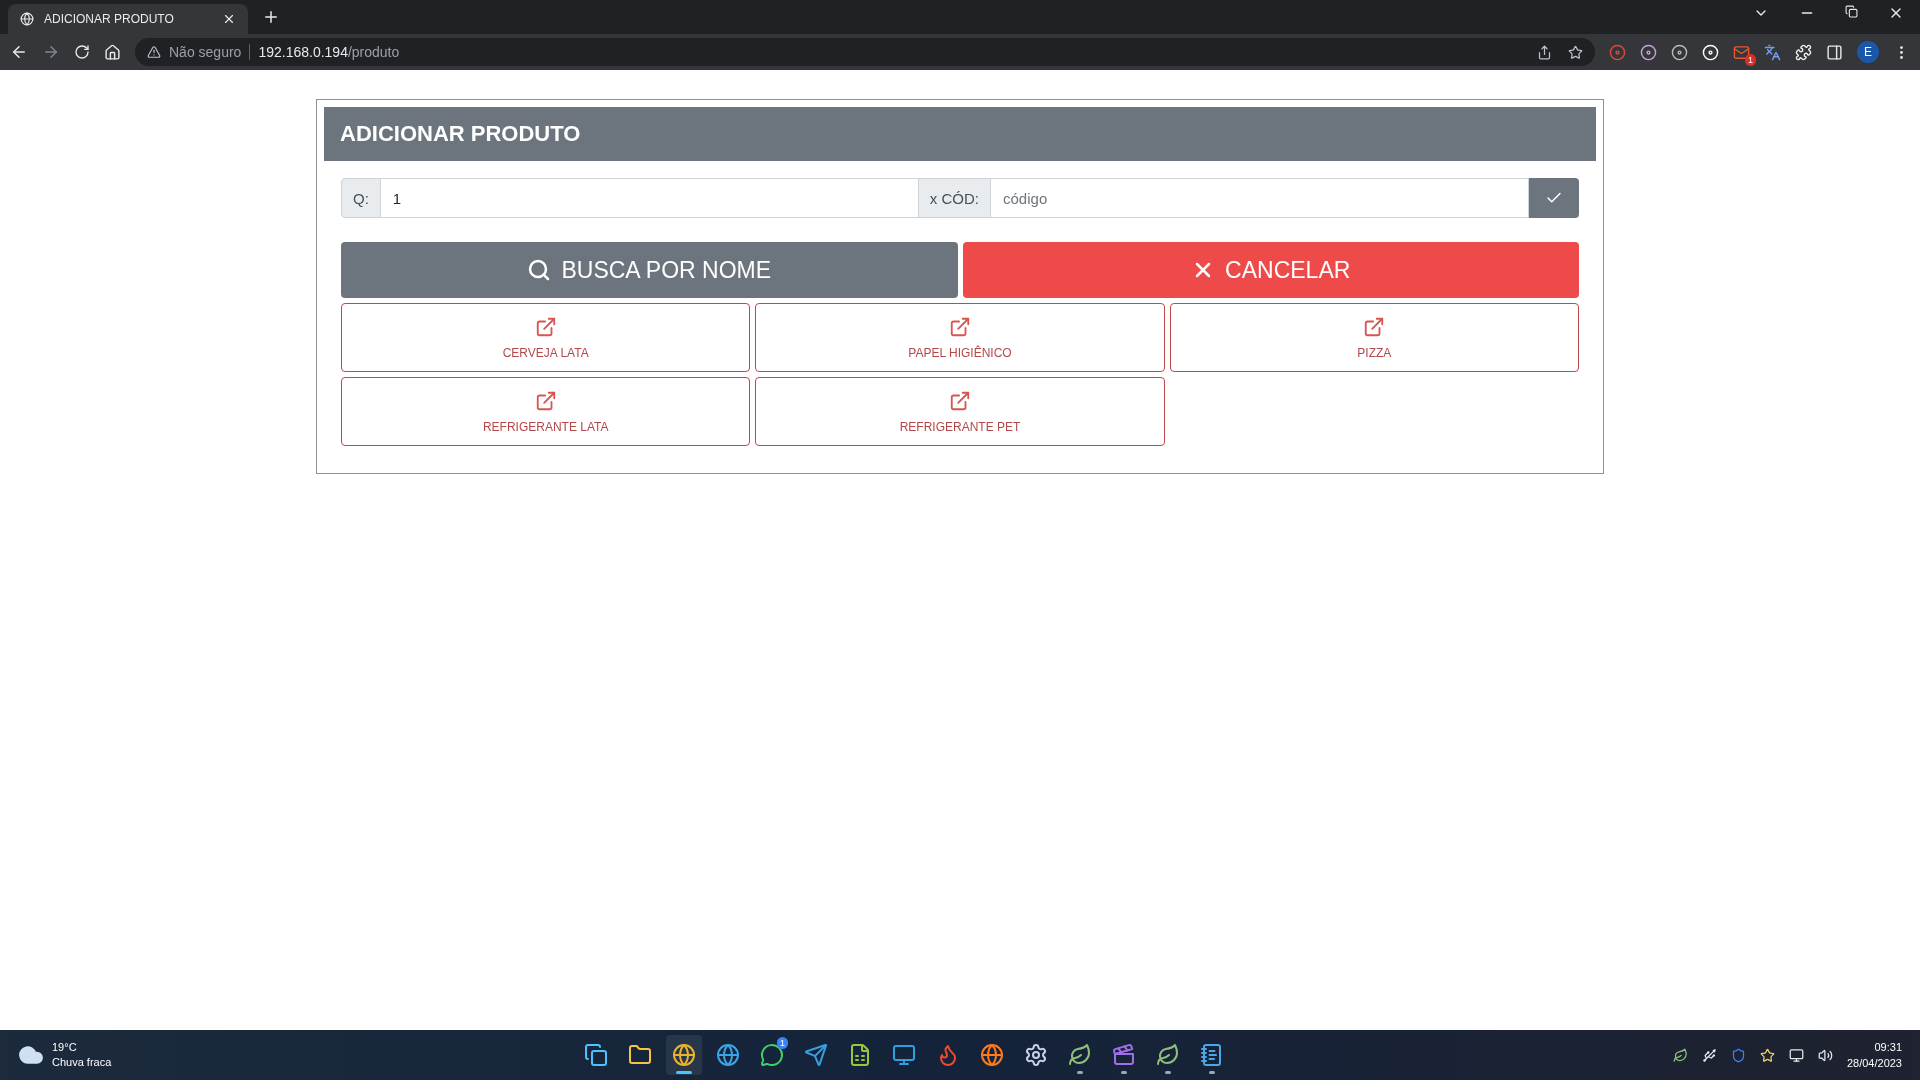 This screenshot has height=1080, width=1920. What do you see at coordinates (1868, 52) in the screenshot?
I see `profile-avatar: E` at bounding box center [1868, 52].